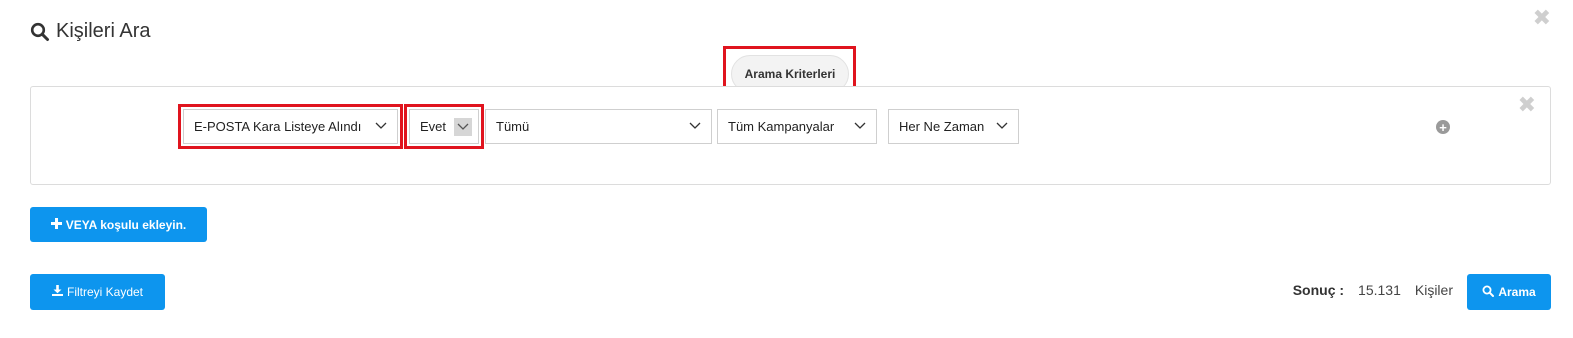 This screenshot has width=1573, height=338. I want to click on search-button: Arama, so click(1509, 292).